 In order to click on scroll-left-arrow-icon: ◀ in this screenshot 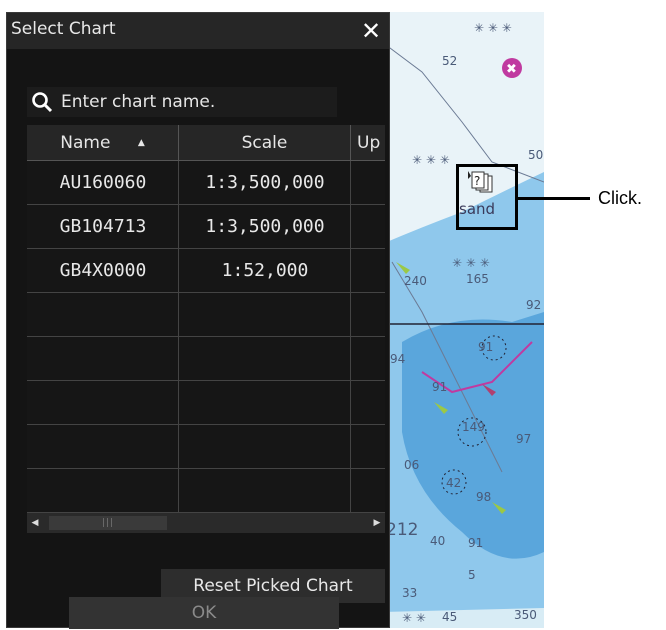, I will do `click(35, 523)`.